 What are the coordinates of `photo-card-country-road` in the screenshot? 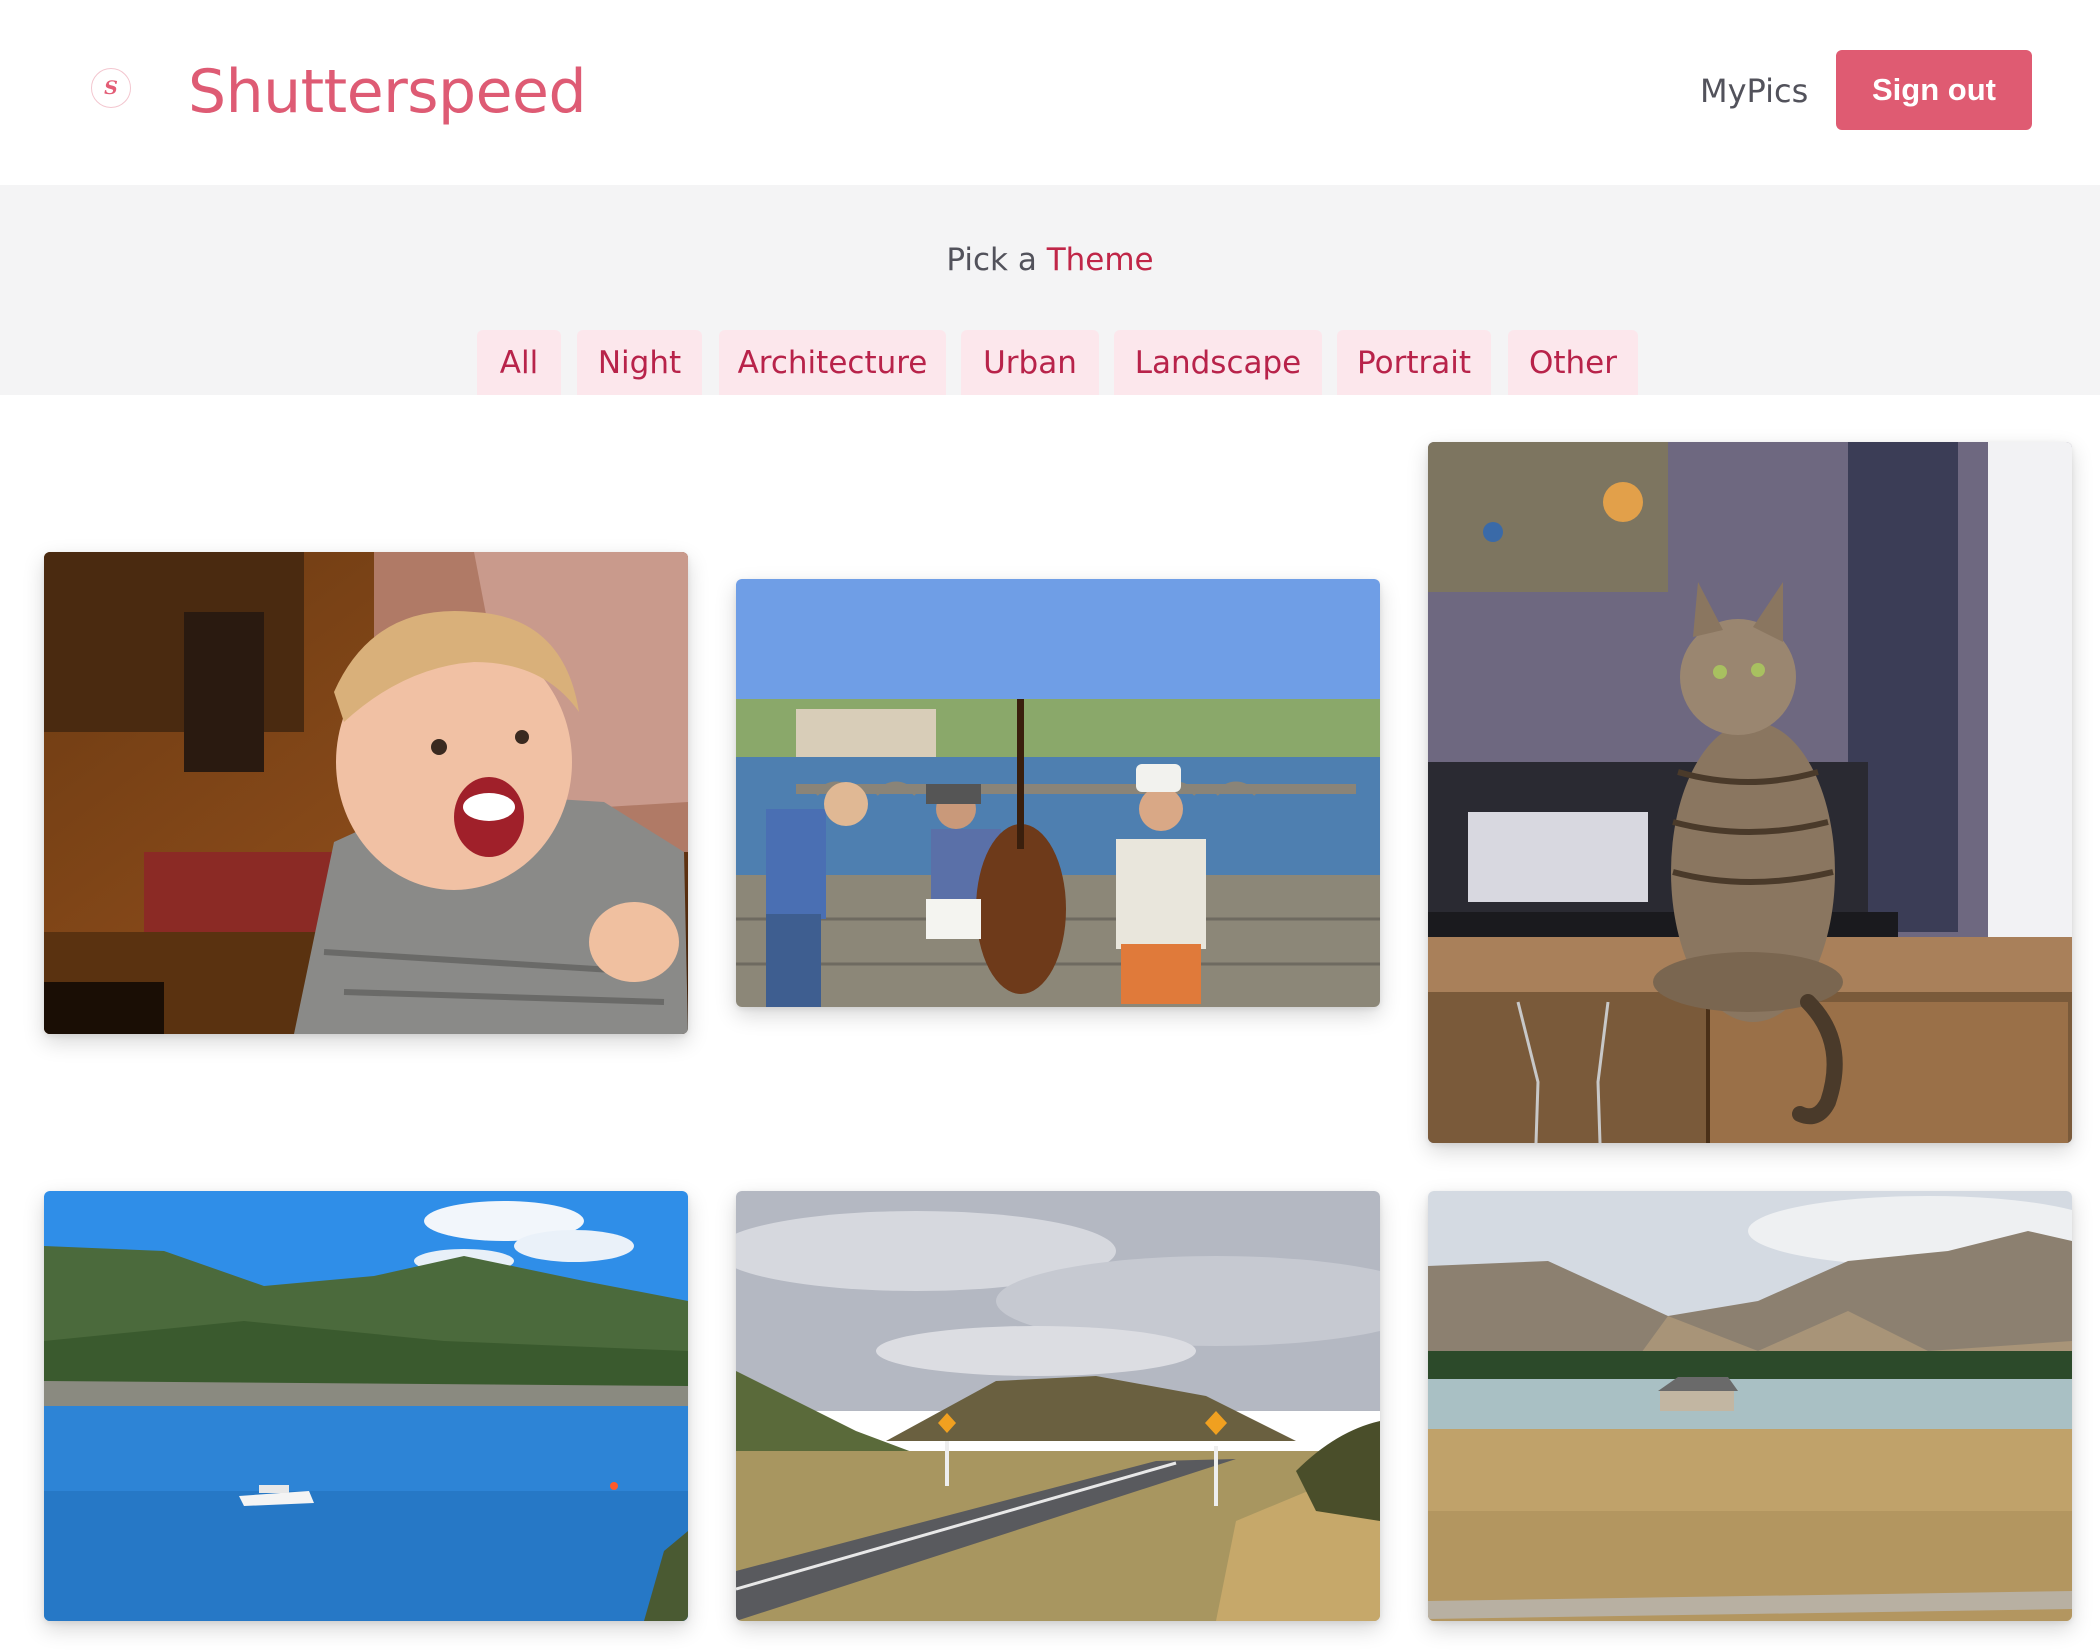 It's located at (1058, 1406).